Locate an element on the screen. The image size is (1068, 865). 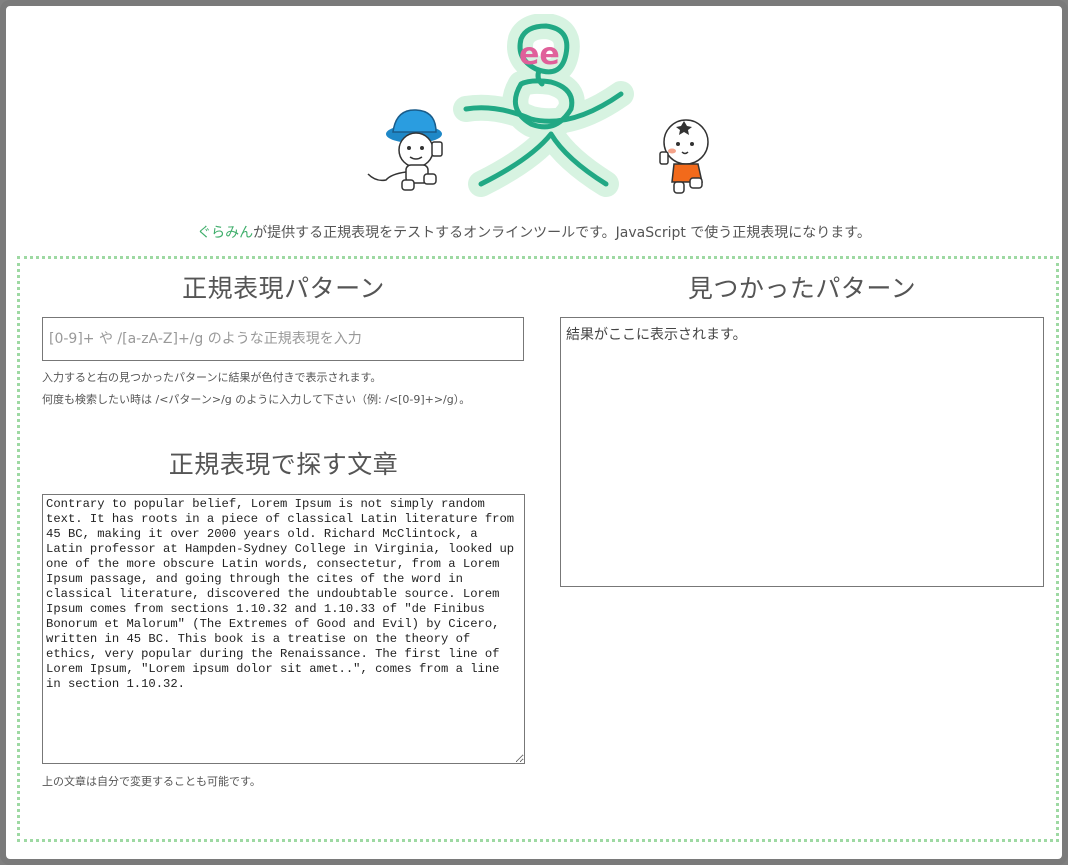
results-section-title: 見つかったパターン is located at coordinates (802, 288).